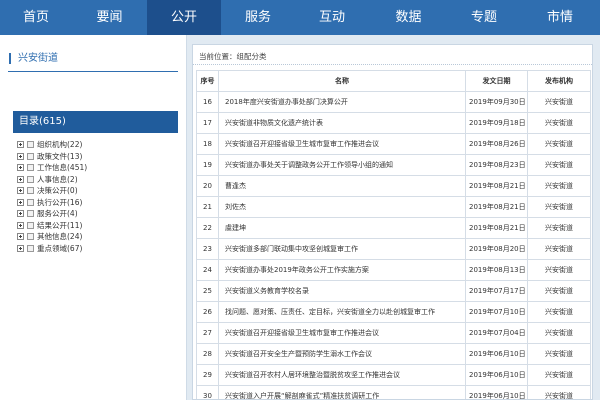 This screenshot has width=600, height=400. Describe the element at coordinates (342, 392) in the screenshot. I see `row-title-link: 兴安街道入户开展“解剖麻雀式”精准扶贫调研工作` at that location.